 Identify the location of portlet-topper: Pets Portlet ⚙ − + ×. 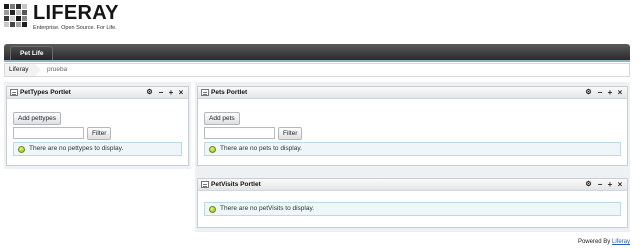
(412, 93).